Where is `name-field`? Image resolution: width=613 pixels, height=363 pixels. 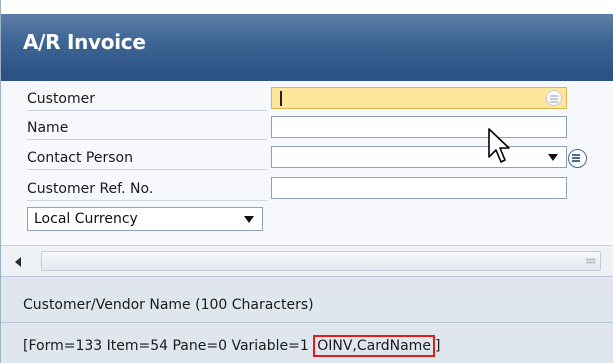 name-field is located at coordinates (419, 127).